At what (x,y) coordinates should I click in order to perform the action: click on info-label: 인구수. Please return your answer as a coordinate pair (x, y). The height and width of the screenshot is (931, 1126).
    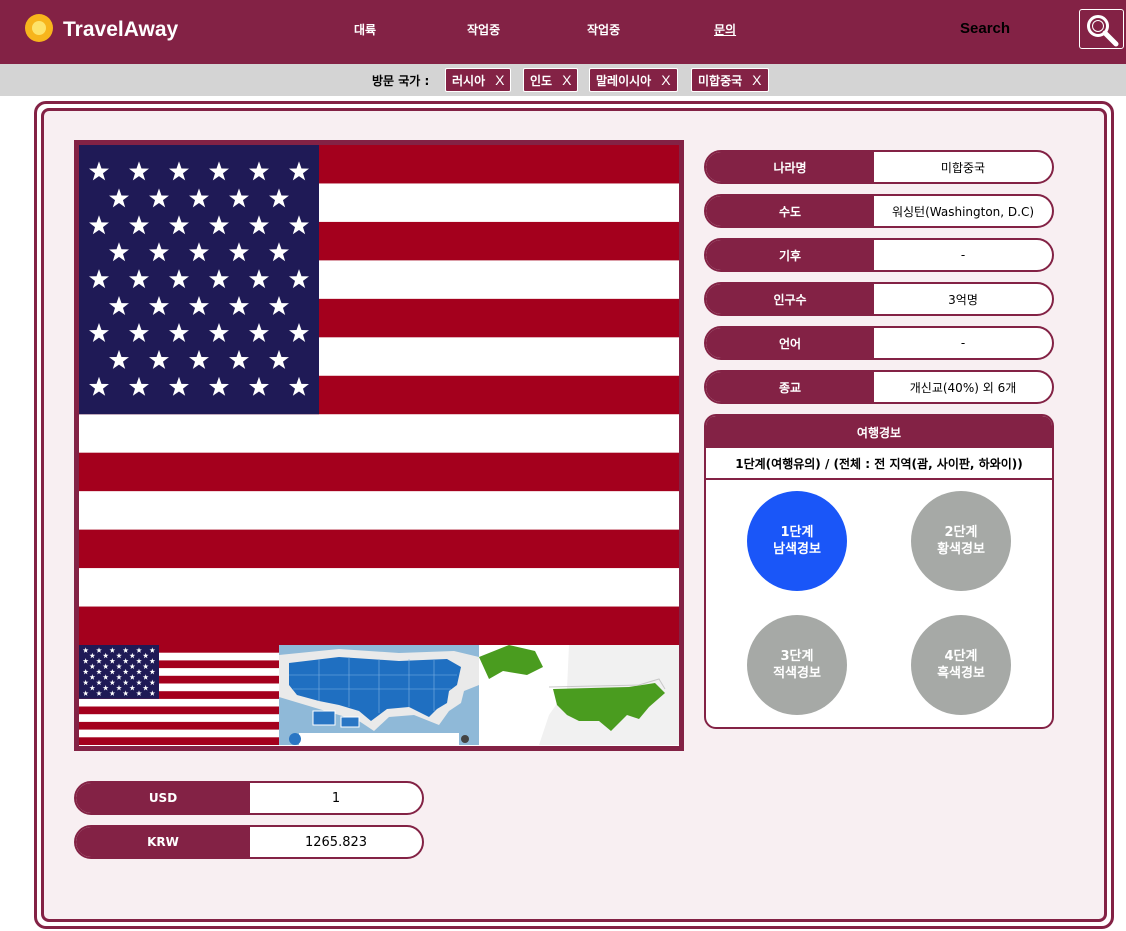
    Looking at the image, I should click on (790, 299).